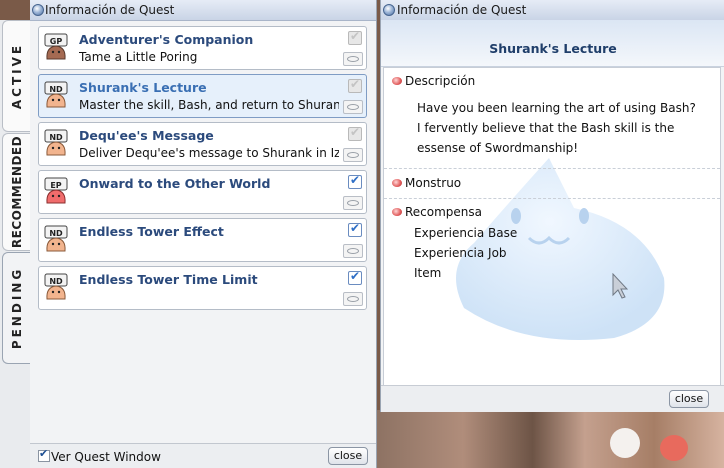 This screenshot has height=468, width=724. Describe the element at coordinates (168, 279) in the screenshot. I see `quest-title: Endless Tower Time Limit` at that location.